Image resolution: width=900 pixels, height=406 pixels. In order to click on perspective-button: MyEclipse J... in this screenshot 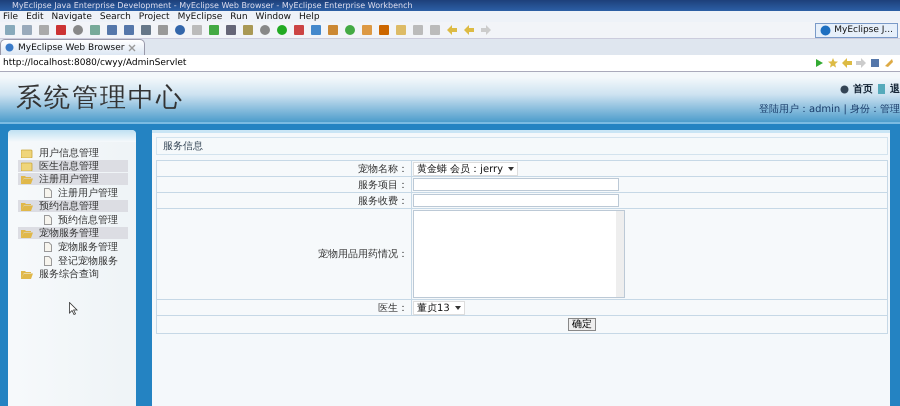, I will do `click(856, 30)`.